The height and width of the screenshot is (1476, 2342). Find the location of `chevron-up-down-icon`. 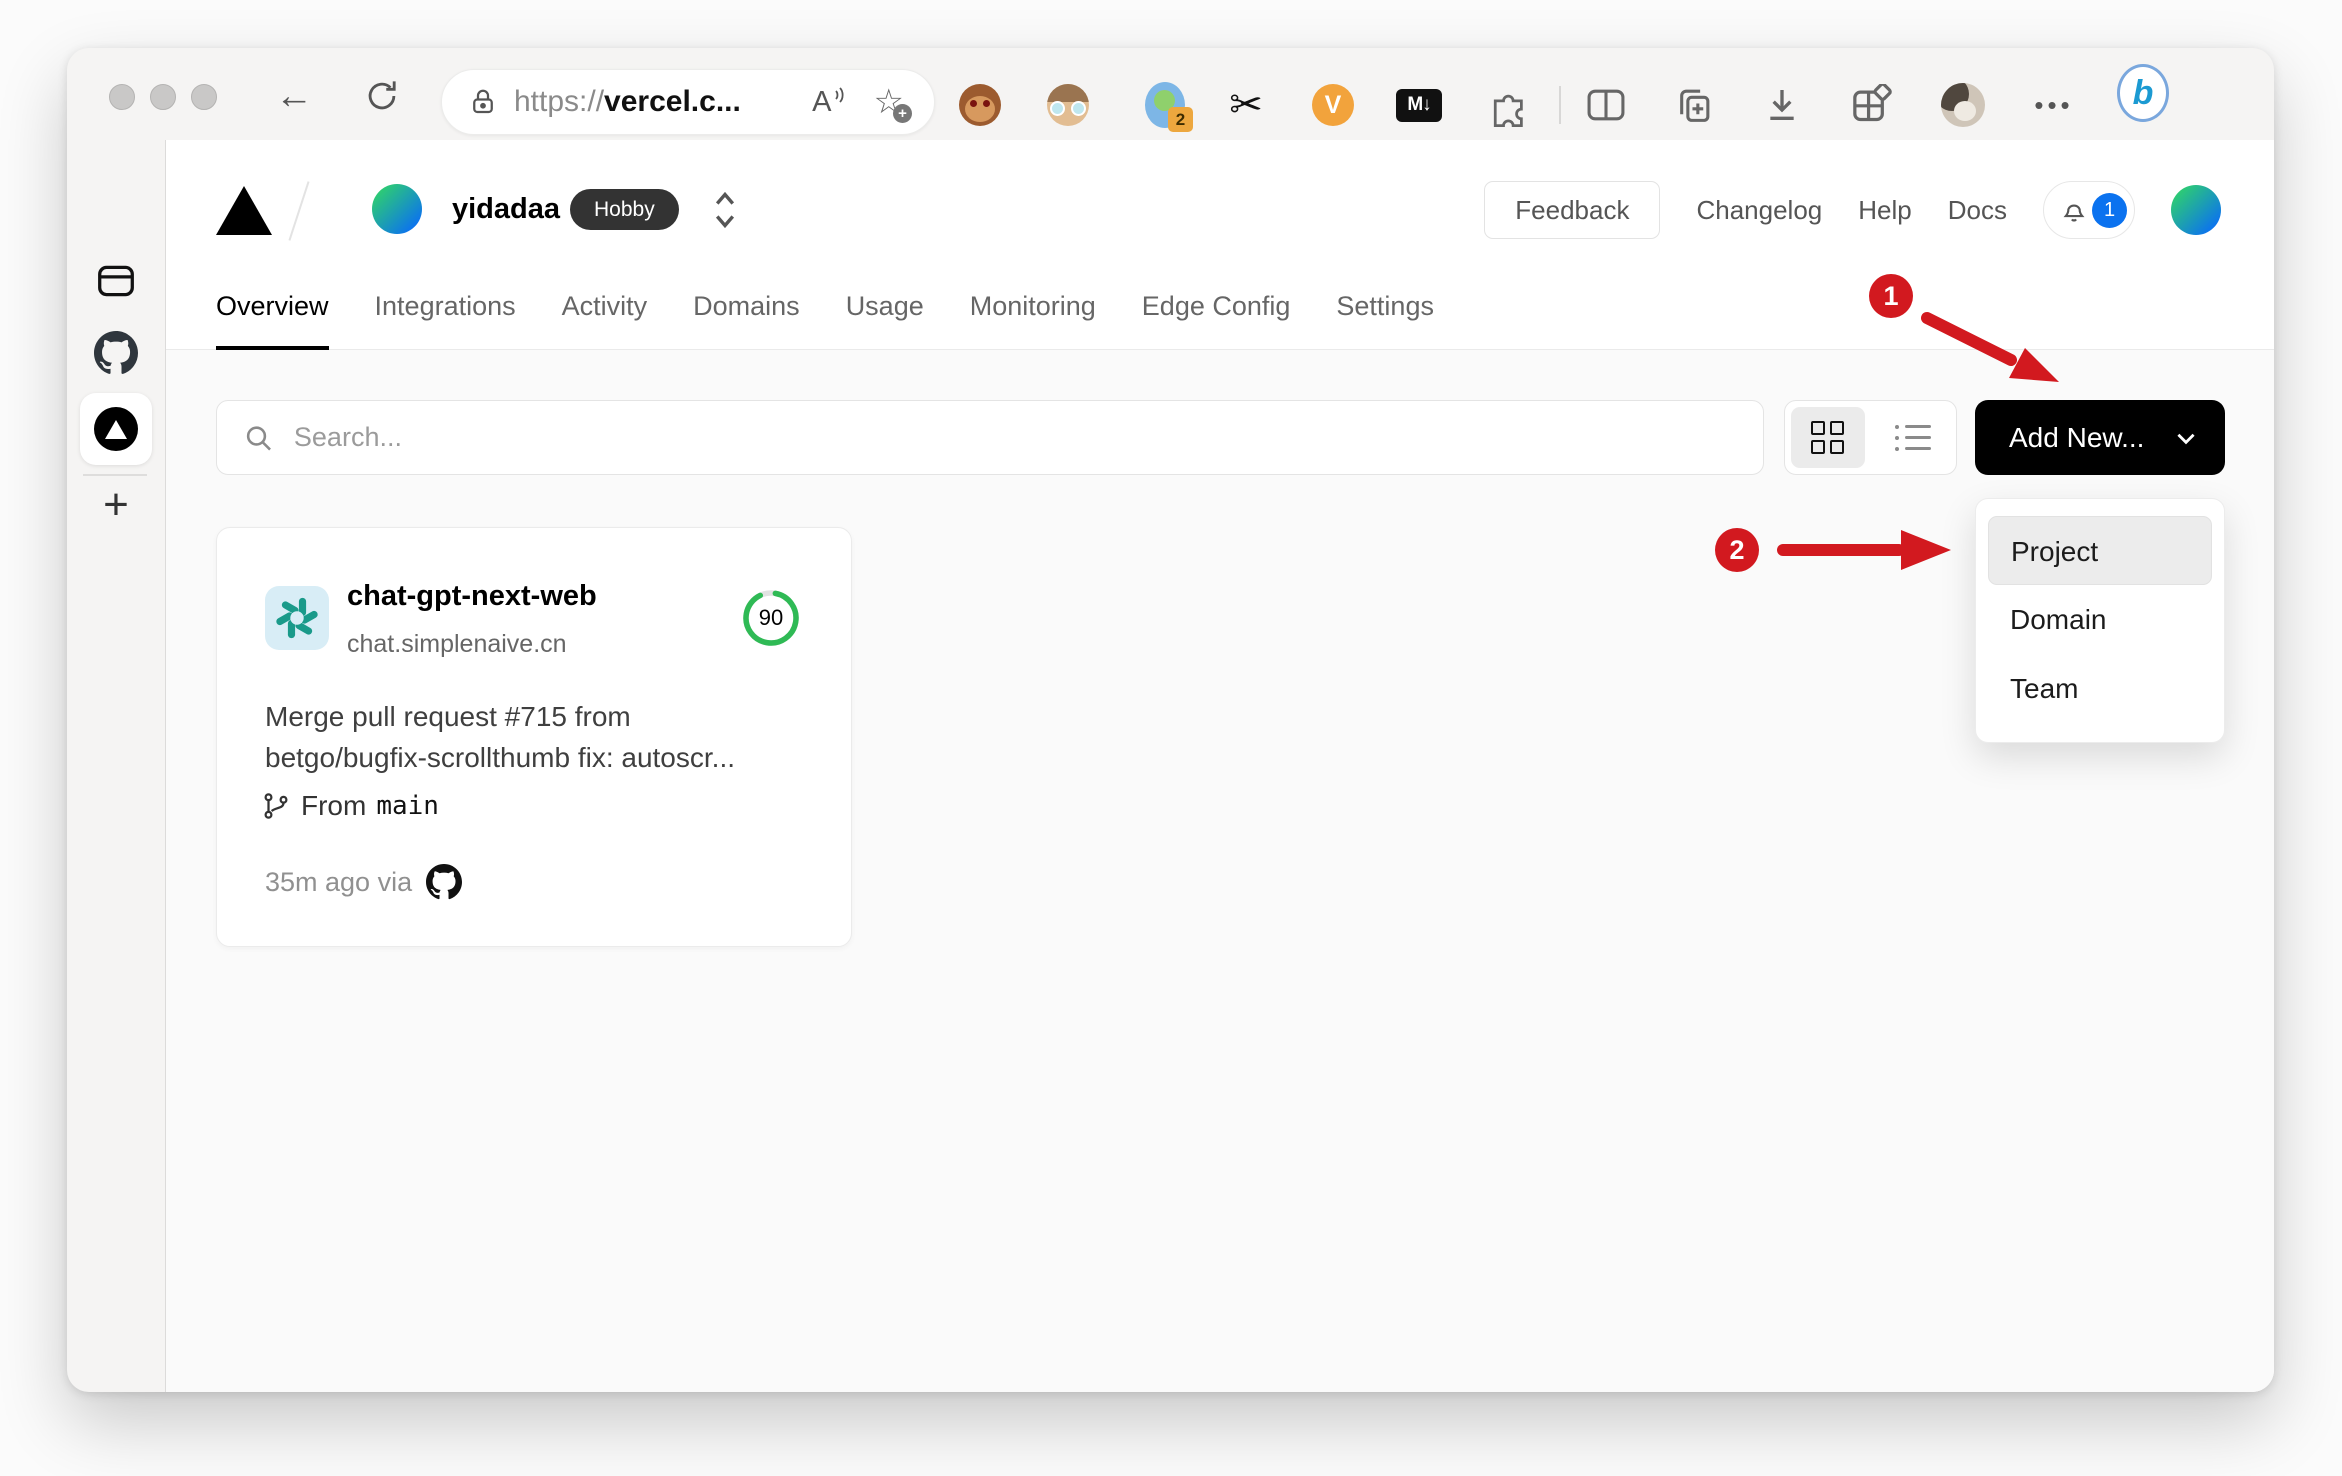

chevron-up-down-icon is located at coordinates (725, 210).